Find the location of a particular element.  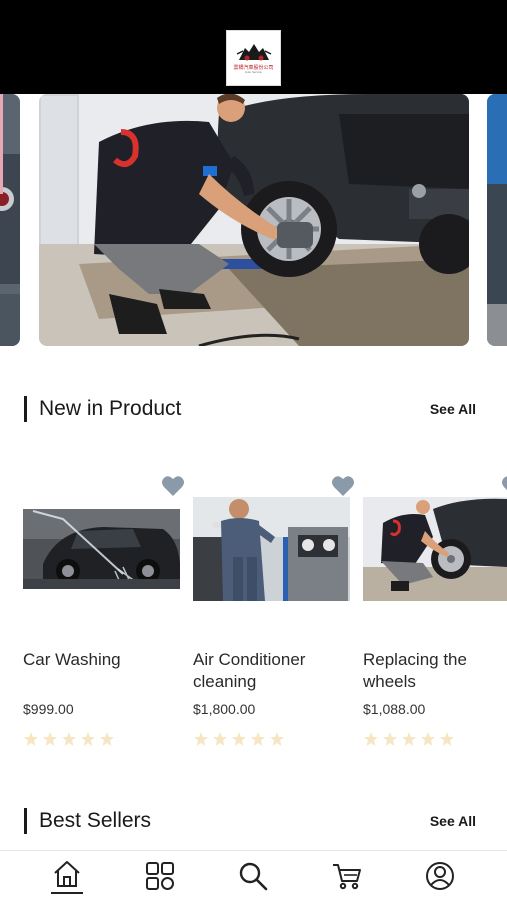

nav-cart is located at coordinates (347, 876).